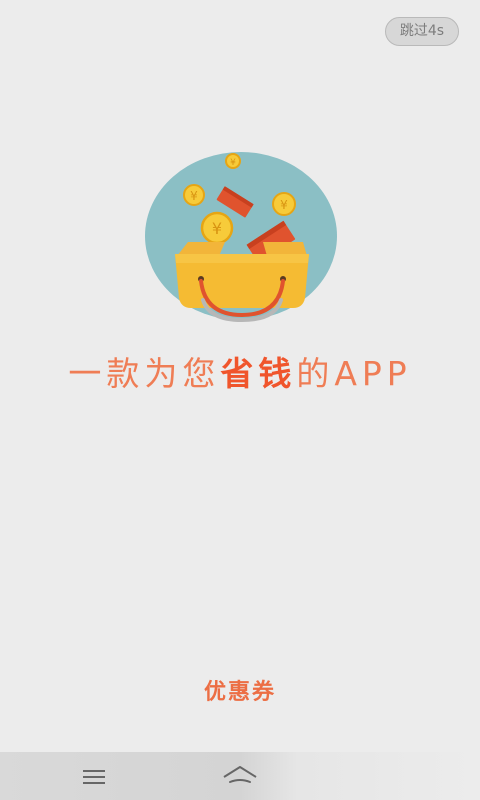 This screenshot has height=800, width=480. What do you see at coordinates (241, 237) in the screenshot?
I see `shopping-bag-illustration: ¥ ¥ ¥ ¥` at bounding box center [241, 237].